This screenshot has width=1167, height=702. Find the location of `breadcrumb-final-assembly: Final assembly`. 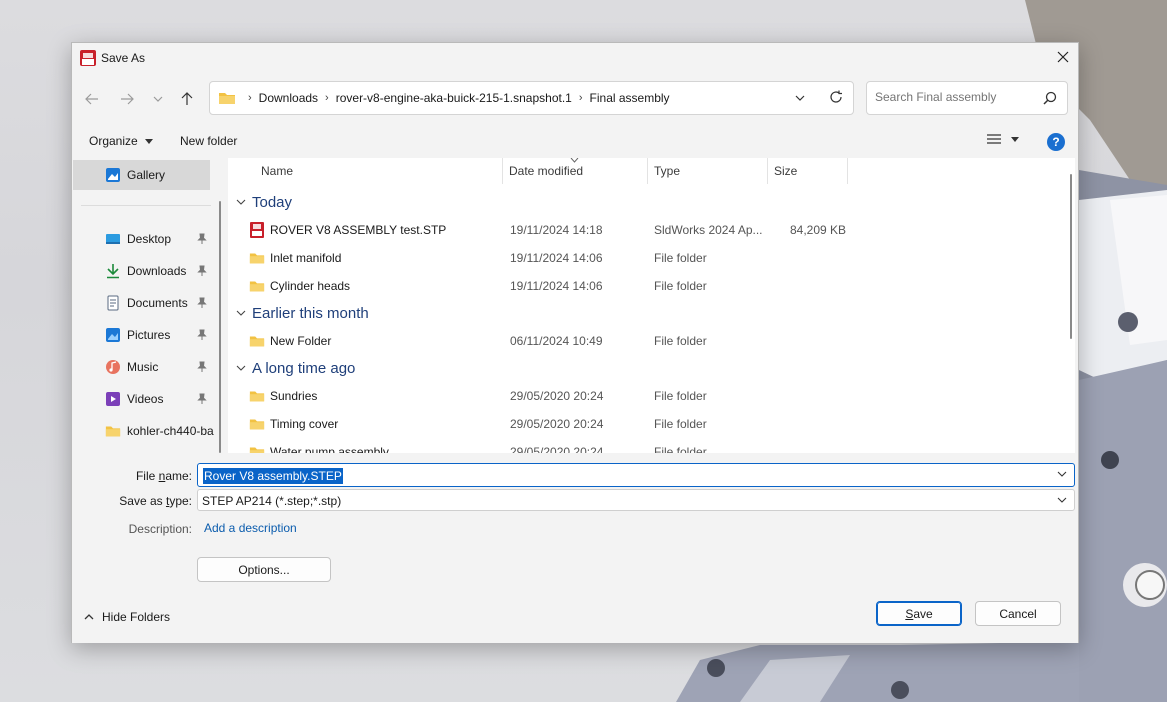

breadcrumb-final-assembly: Final assembly is located at coordinates (630, 98).